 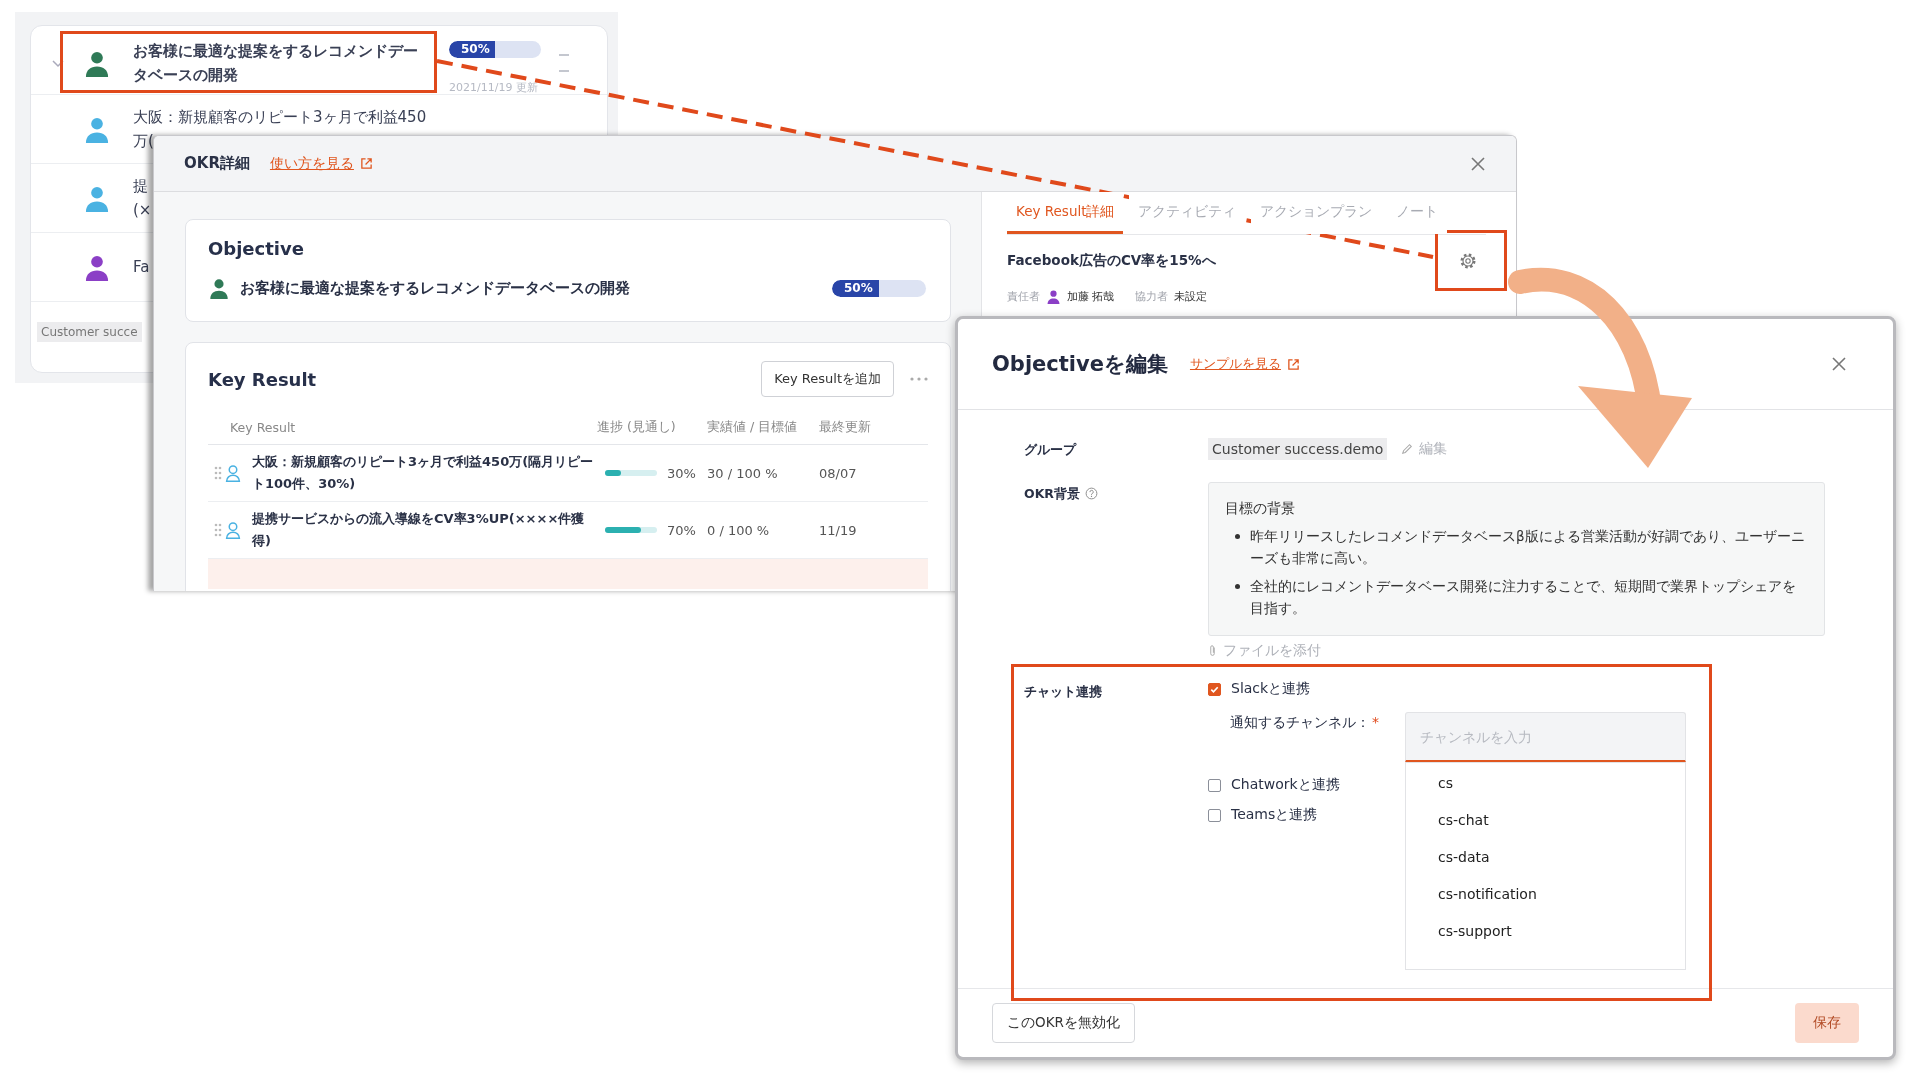 I want to click on owner-name: 加藤 拓哉, so click(x=1091, y=296).